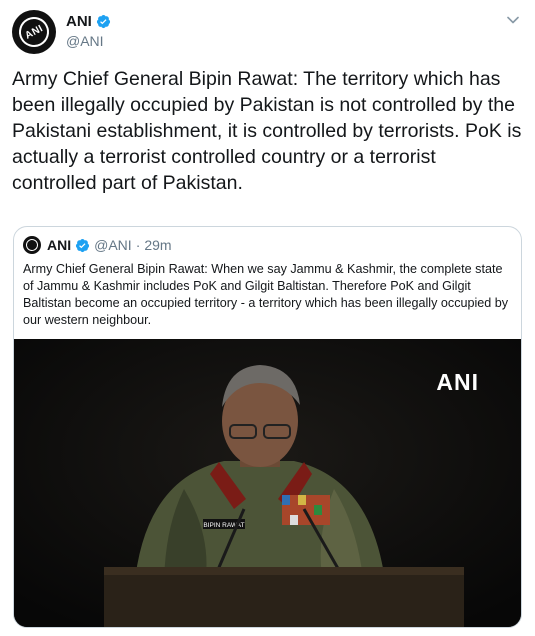 Image resolution: width=535 pixels, height=636 pixels. Describe the element at coordinates (88, 41) in the screenshot. I see `author-handle: @ANI` at that location.